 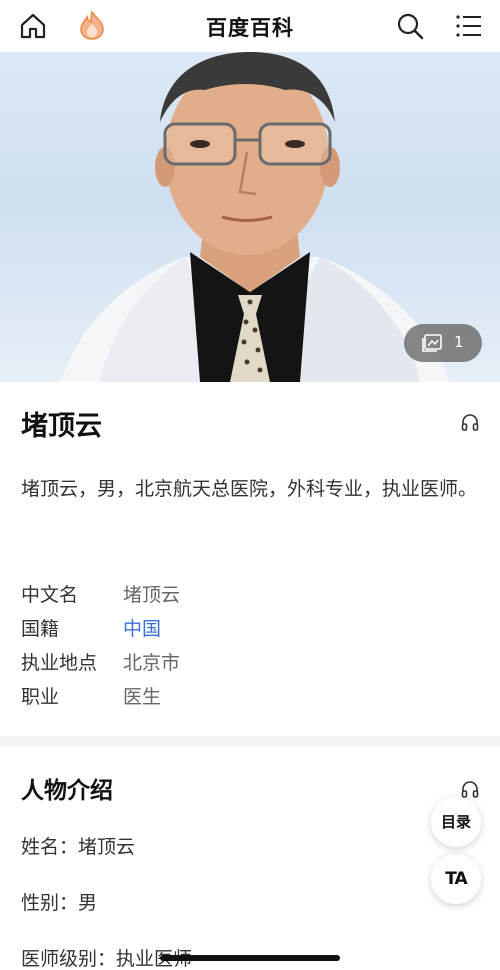 I want to click on search-icon, so click(x=410, y=26).